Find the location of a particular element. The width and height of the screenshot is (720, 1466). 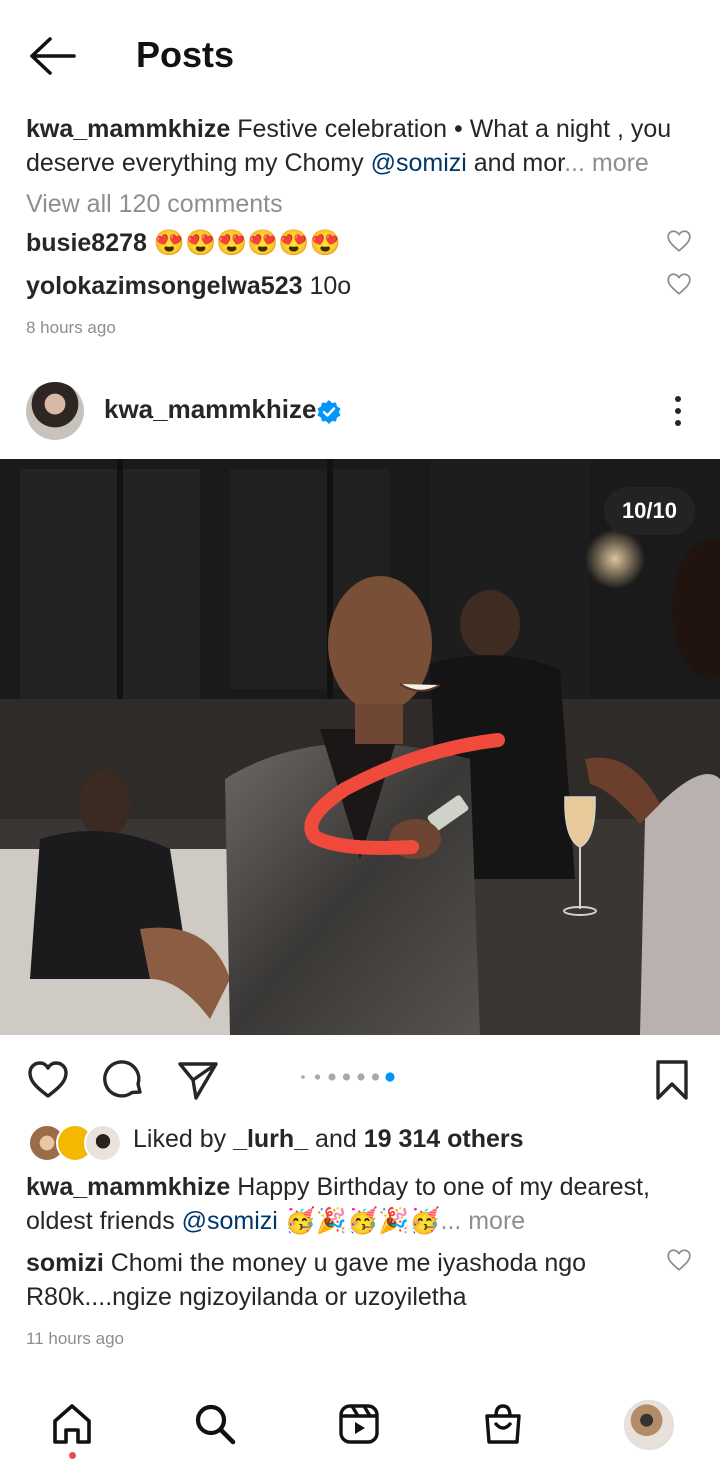

caption-line1: Festive celebration • What a night , you is located at coordinates (454, 129).